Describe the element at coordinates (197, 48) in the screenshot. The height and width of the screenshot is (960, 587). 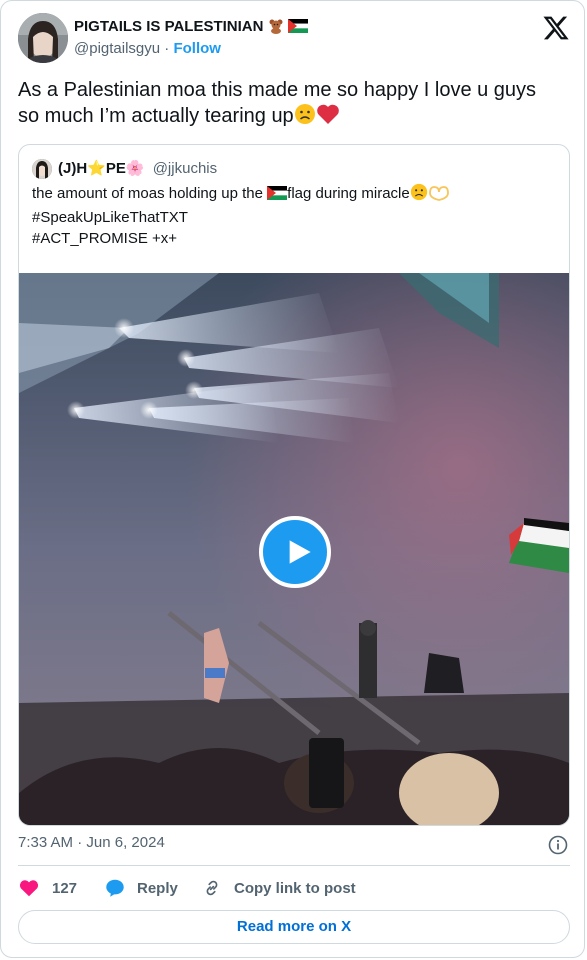
I see `follow-button: Follow` at that location.